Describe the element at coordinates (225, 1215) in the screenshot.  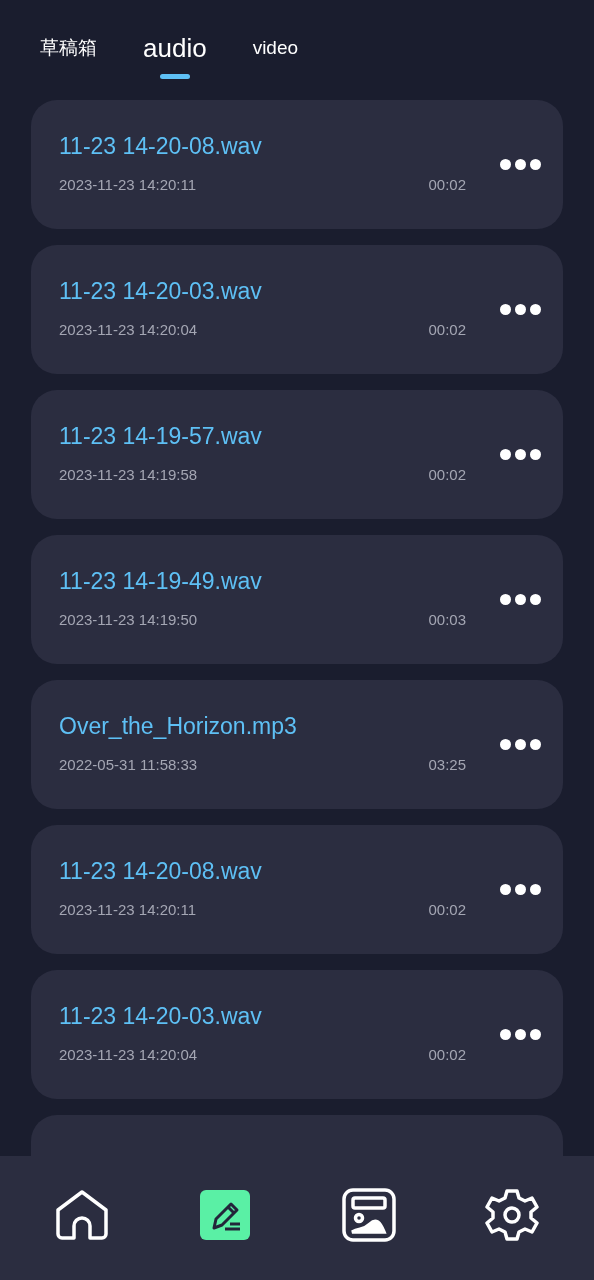
I see `pencil-icon` at that location.